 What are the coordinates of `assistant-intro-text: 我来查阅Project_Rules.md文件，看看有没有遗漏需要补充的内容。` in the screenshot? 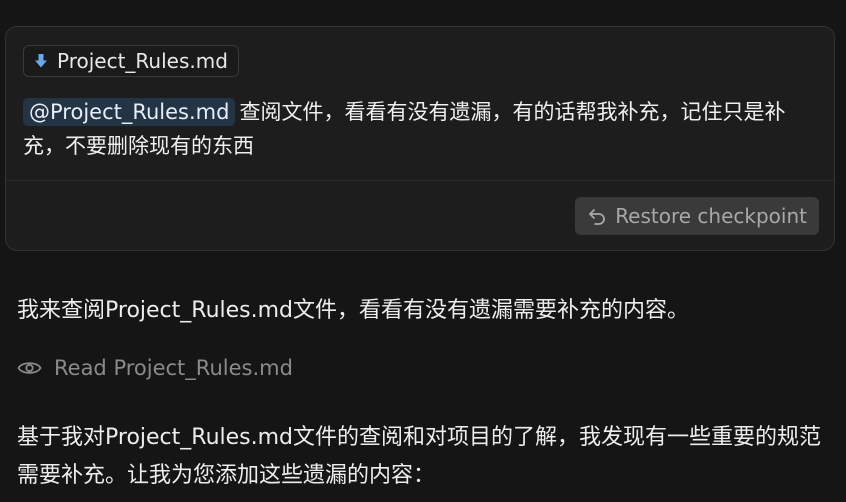 It's located at (353, 310).